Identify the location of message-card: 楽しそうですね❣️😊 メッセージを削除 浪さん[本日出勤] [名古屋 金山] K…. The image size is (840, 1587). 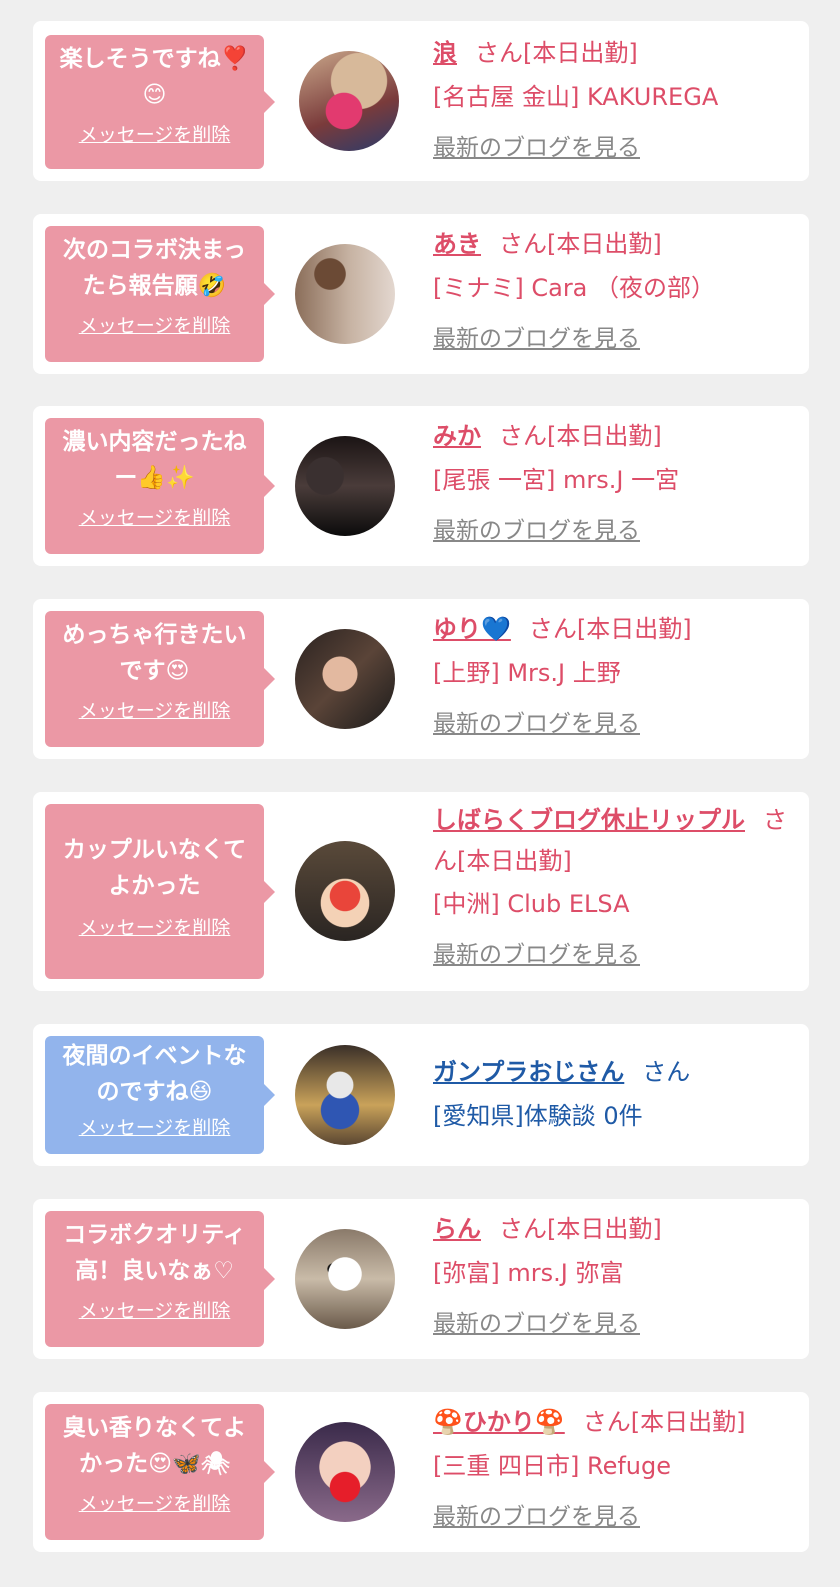
(421, 101).